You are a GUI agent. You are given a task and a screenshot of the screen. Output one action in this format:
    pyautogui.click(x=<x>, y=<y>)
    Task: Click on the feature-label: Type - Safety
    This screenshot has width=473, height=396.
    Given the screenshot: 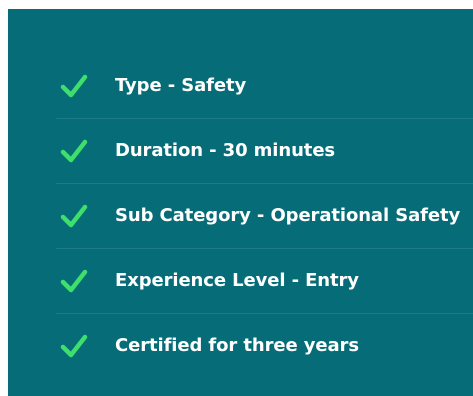 What is the action you would take?
    pyautogui.click(x=181, y=85)
    